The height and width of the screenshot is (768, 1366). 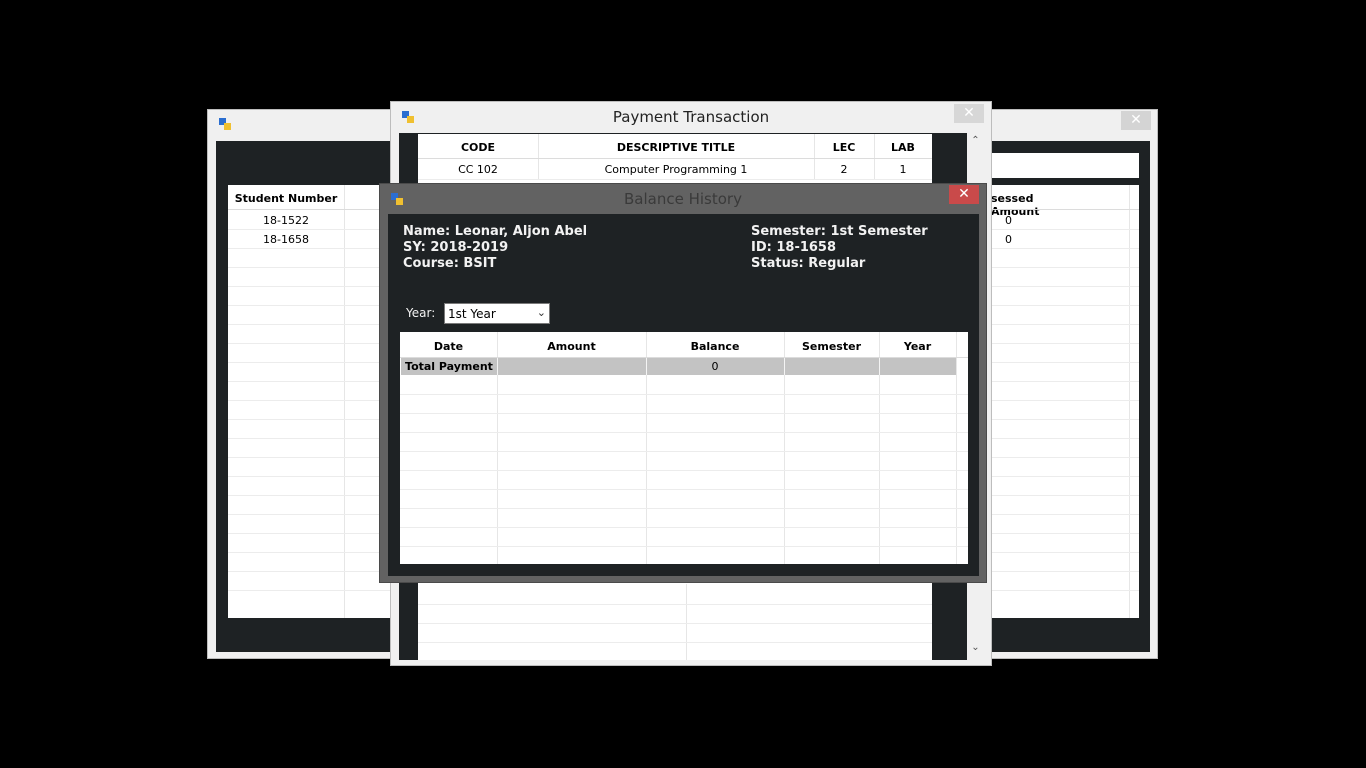 What do you see at coordinates (497, 313) in the screenshot?
I see `year-select: 1st Year ⌄` at bounding box center [497, 313].